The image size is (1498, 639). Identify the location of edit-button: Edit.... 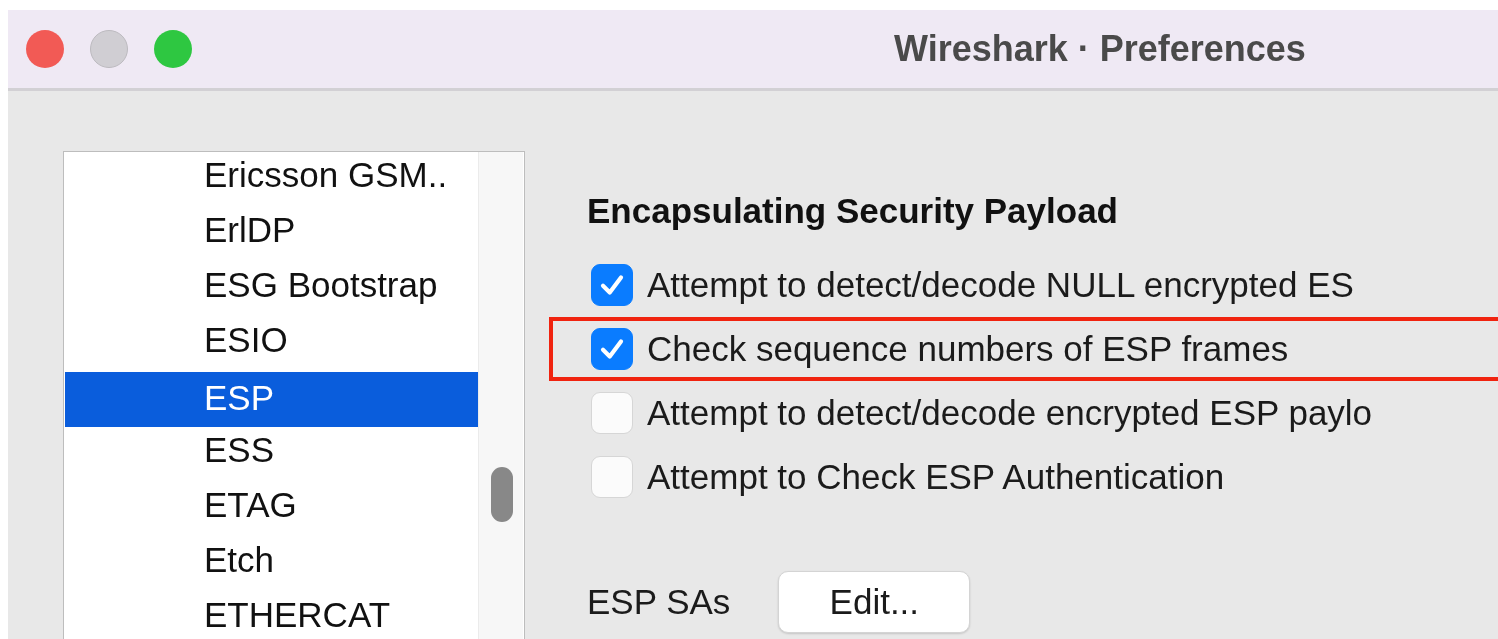
(874, 602).